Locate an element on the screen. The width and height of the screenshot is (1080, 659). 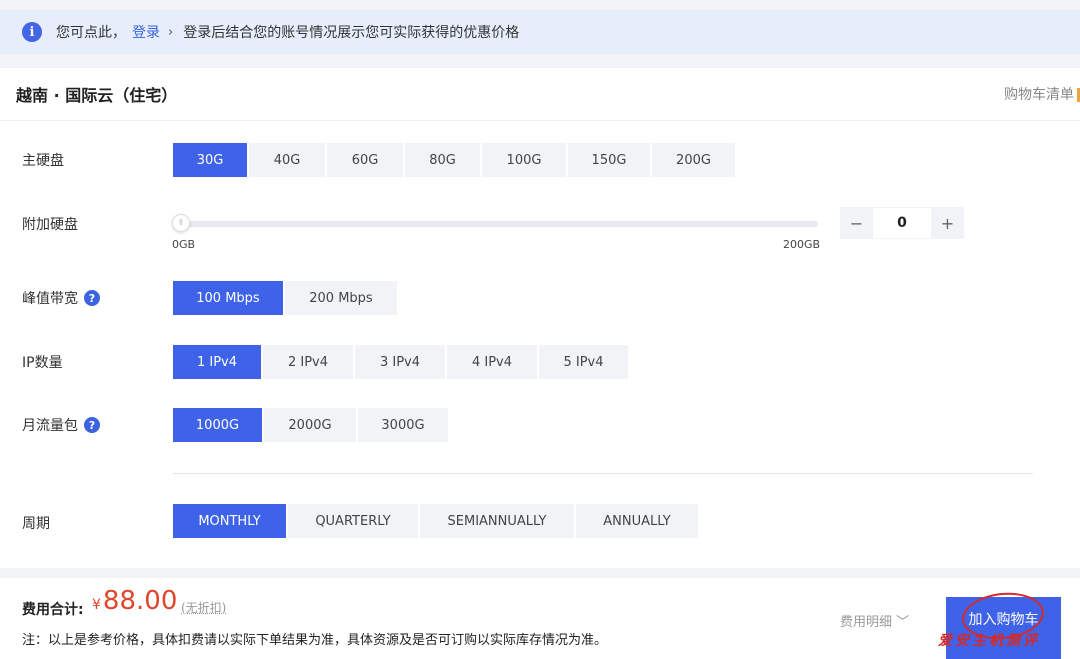
period-label: 周期 is located at coordinates (36, 523).